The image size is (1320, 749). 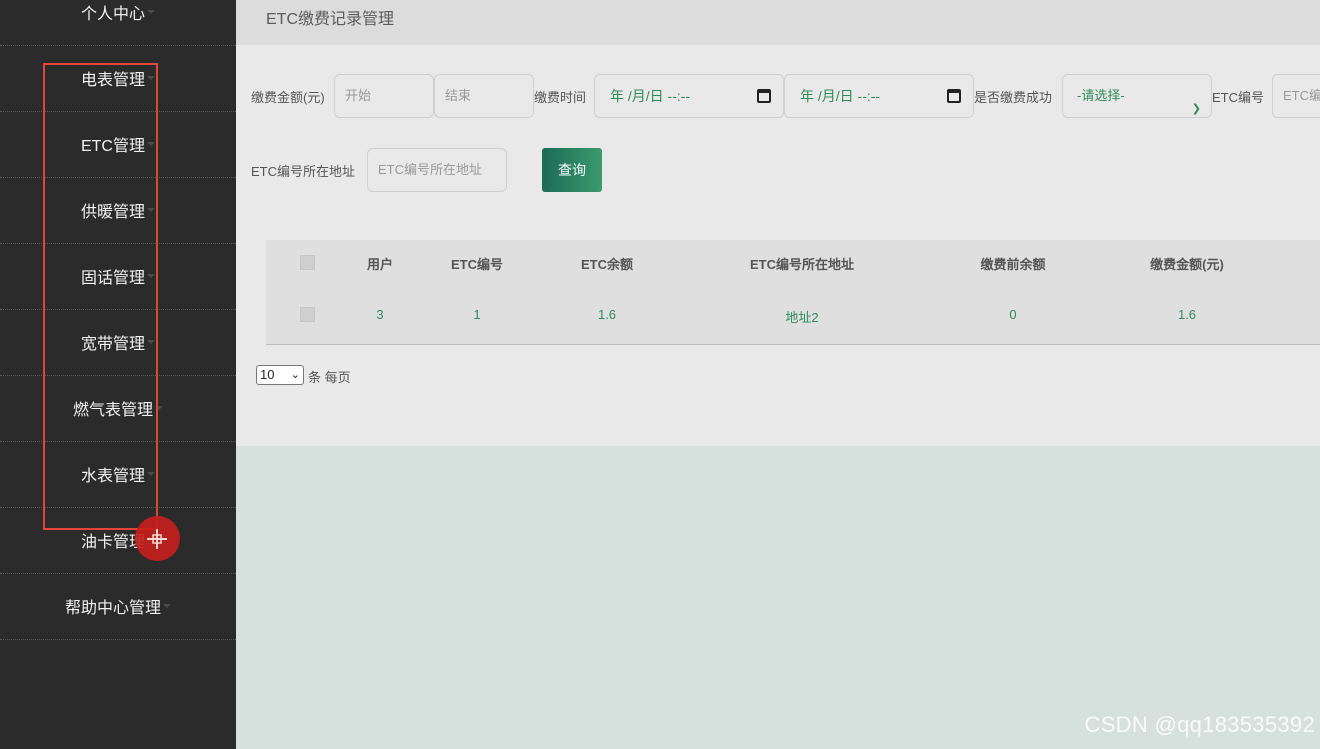 What do you see at coordinates (1187, 264) in the screenshot?
I see `column-header-payment-amount: 缴费金额(元)` at bounding box center [1187, 264].